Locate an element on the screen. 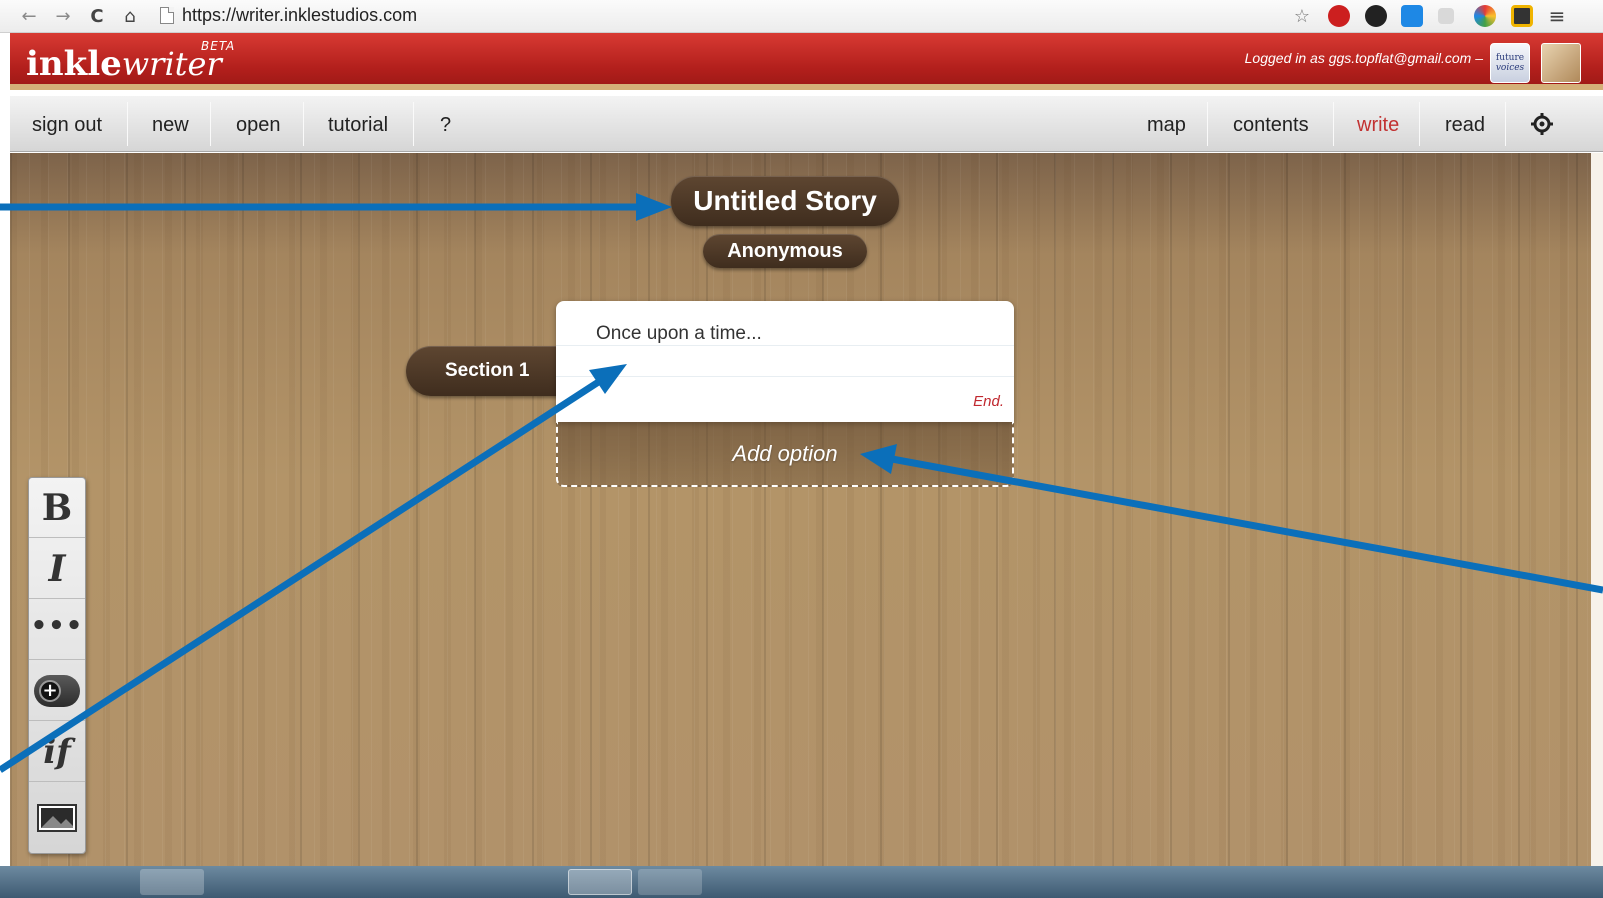  insert-image-button is located at coordinates (57, 818).